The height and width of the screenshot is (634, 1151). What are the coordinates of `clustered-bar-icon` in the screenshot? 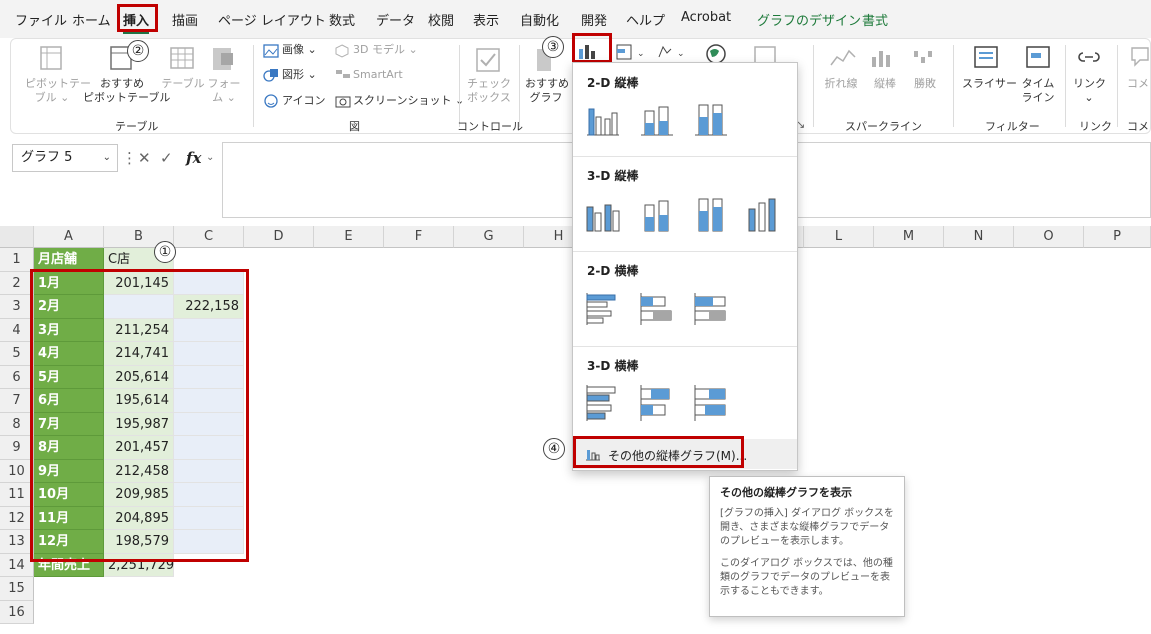 It's located at (603, 309).